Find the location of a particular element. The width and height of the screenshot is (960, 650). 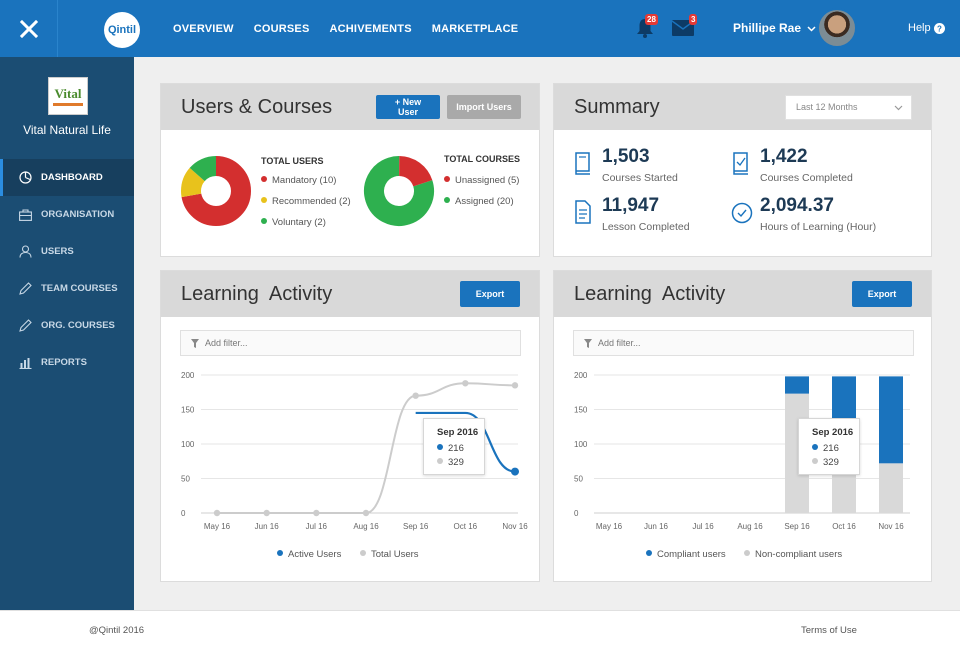

stat-hours-learning-label: Hours of Learning (Hour) is located at coordinates (818, 227).